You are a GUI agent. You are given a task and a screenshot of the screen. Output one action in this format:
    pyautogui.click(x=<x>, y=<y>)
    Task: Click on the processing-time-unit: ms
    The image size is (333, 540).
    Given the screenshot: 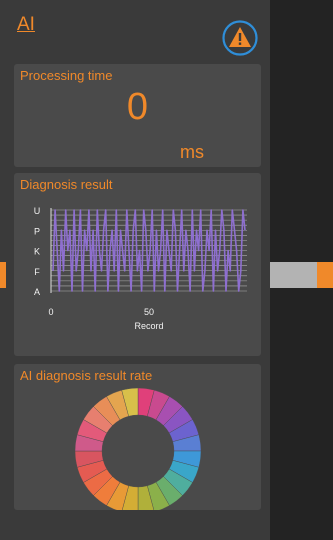 What is the action you would take?
    pyautogui.click(x=192, y=152)
    